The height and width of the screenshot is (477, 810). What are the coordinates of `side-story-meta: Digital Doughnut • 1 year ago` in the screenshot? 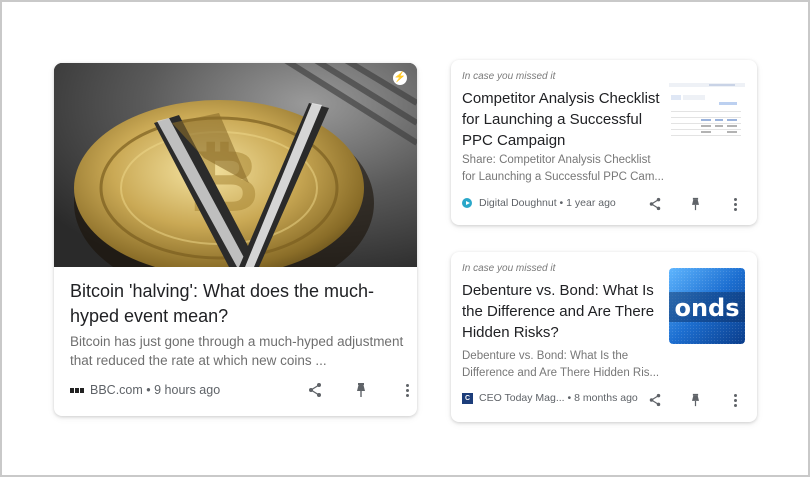 It's located at (539, 203).